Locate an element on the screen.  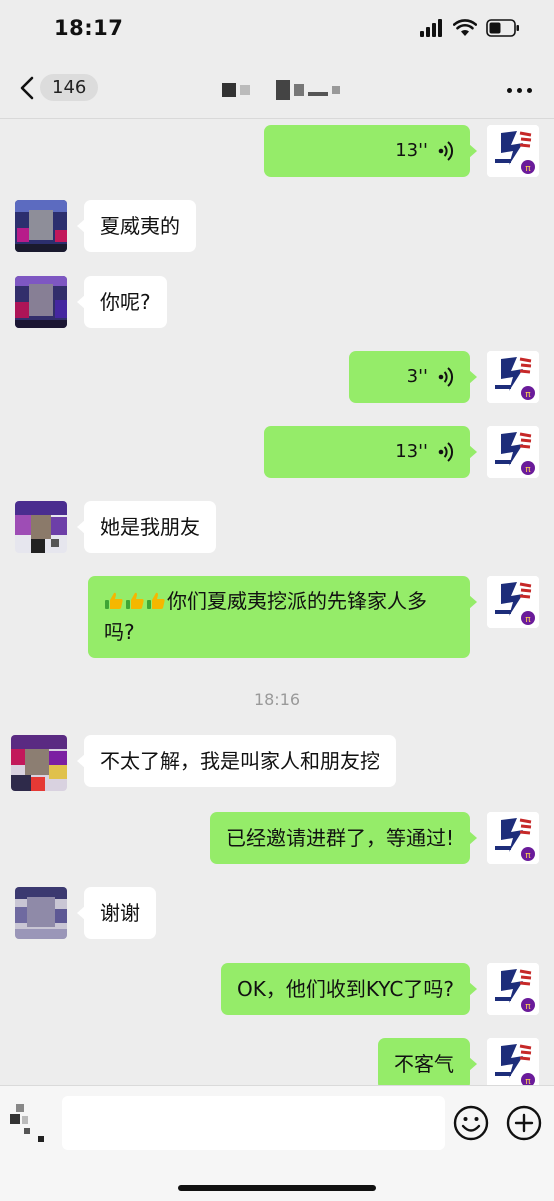
status-time: 18:17 is located at coordinates (89, 28).